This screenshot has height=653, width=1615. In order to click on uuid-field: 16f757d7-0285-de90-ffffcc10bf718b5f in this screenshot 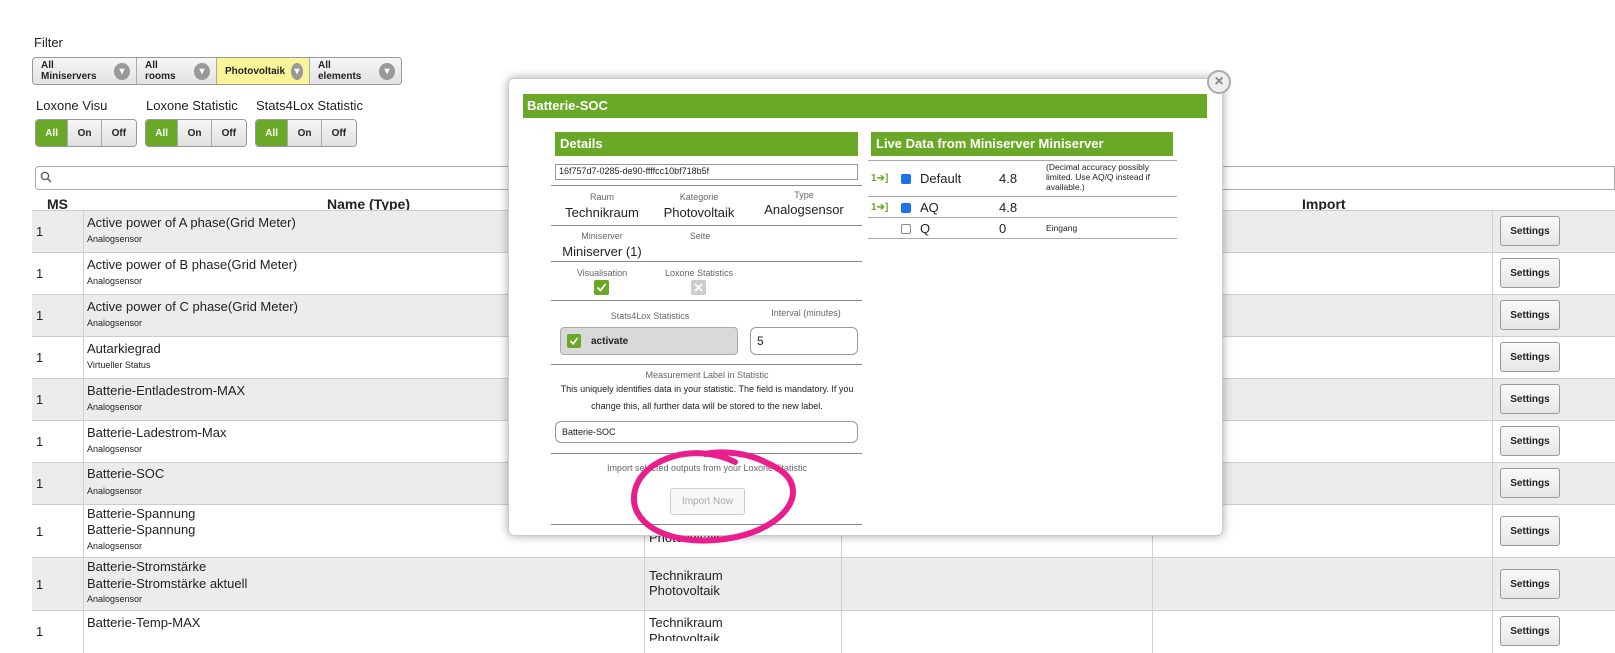, I will do `click(706, 172)`.